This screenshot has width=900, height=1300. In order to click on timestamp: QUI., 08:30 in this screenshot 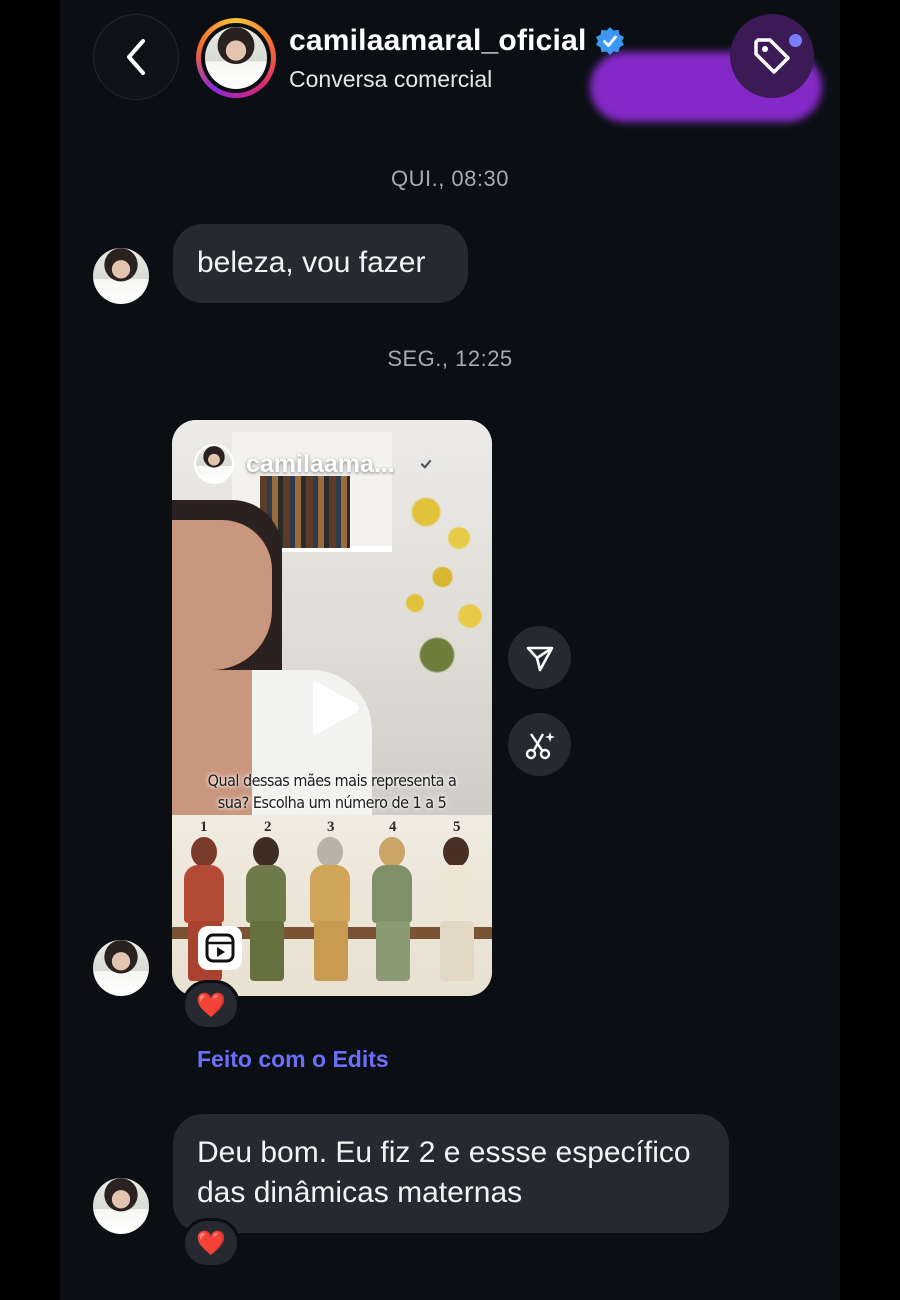, I will do `click(449, 178)`.